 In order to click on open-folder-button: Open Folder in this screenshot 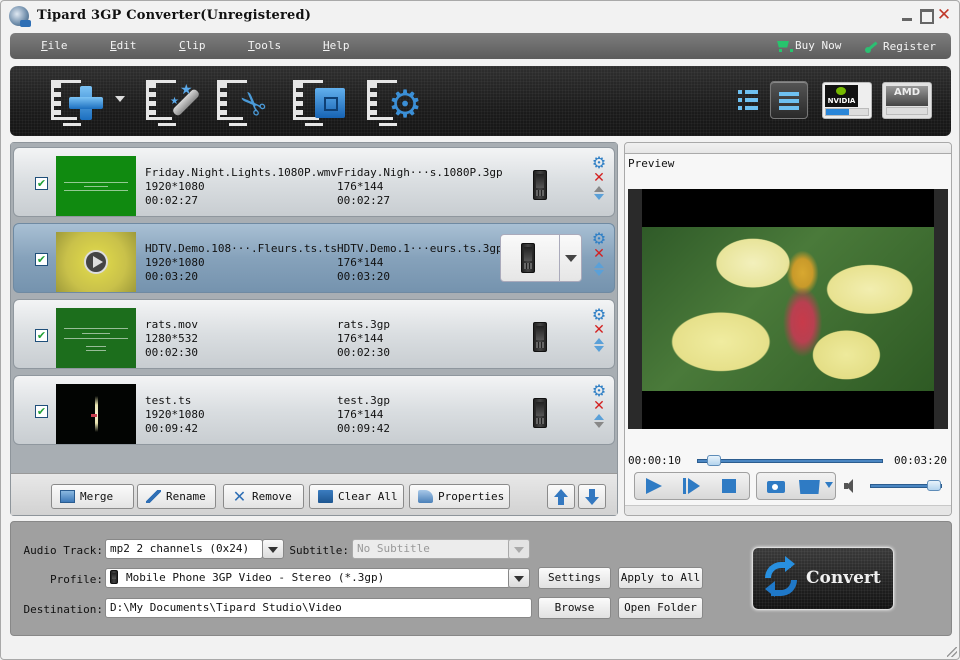, I will do `click(660, 608)`.